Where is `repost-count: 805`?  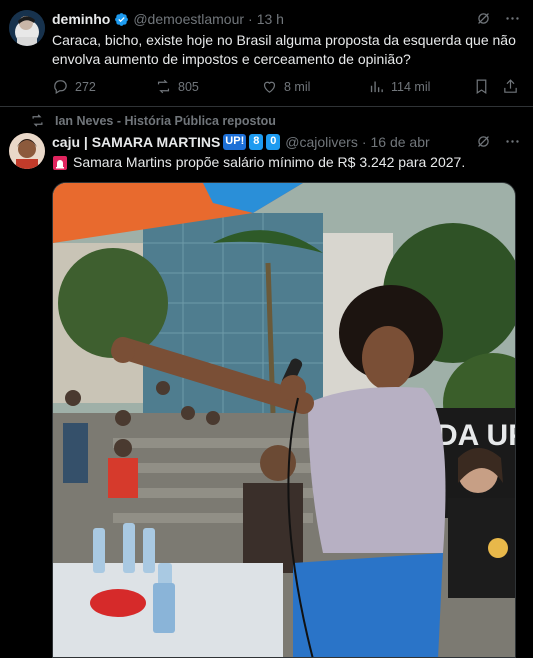 repost-count: 805 is located at coordinates (188, 86).